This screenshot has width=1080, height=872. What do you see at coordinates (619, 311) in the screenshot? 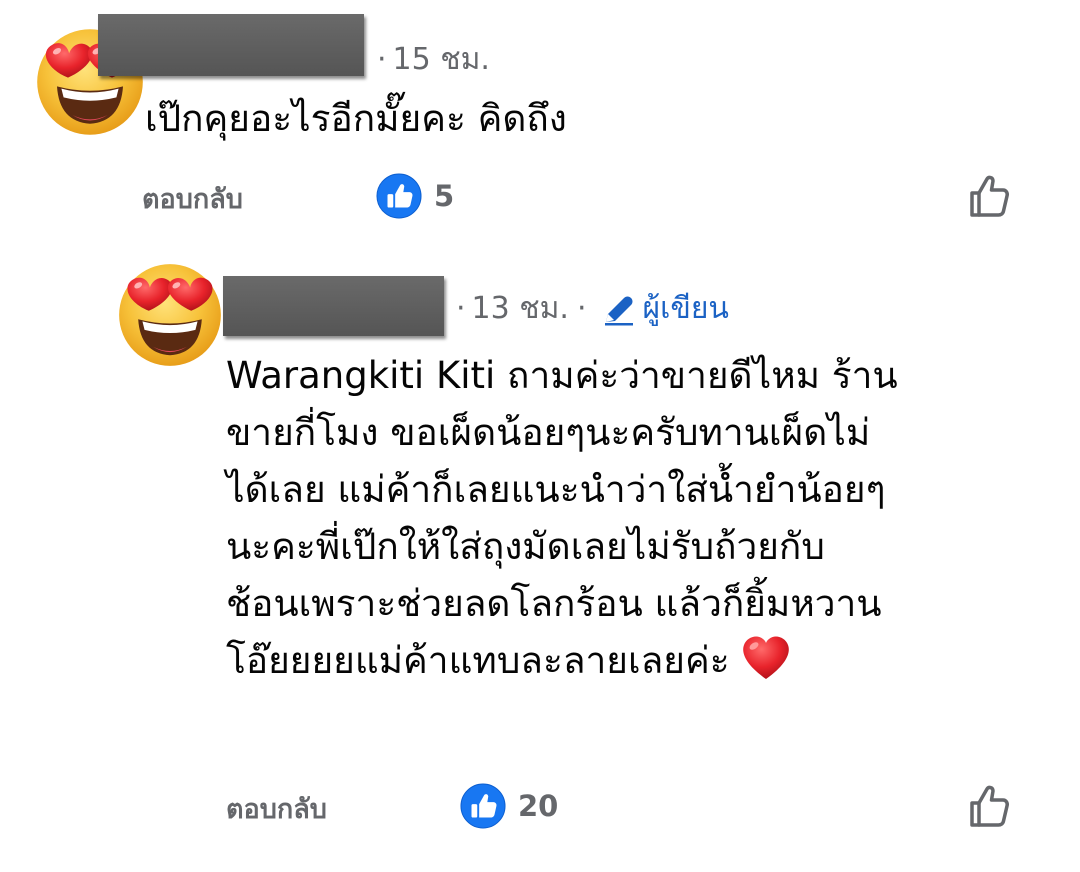
I see `pencil-icon` at bounding box center [619, 311].